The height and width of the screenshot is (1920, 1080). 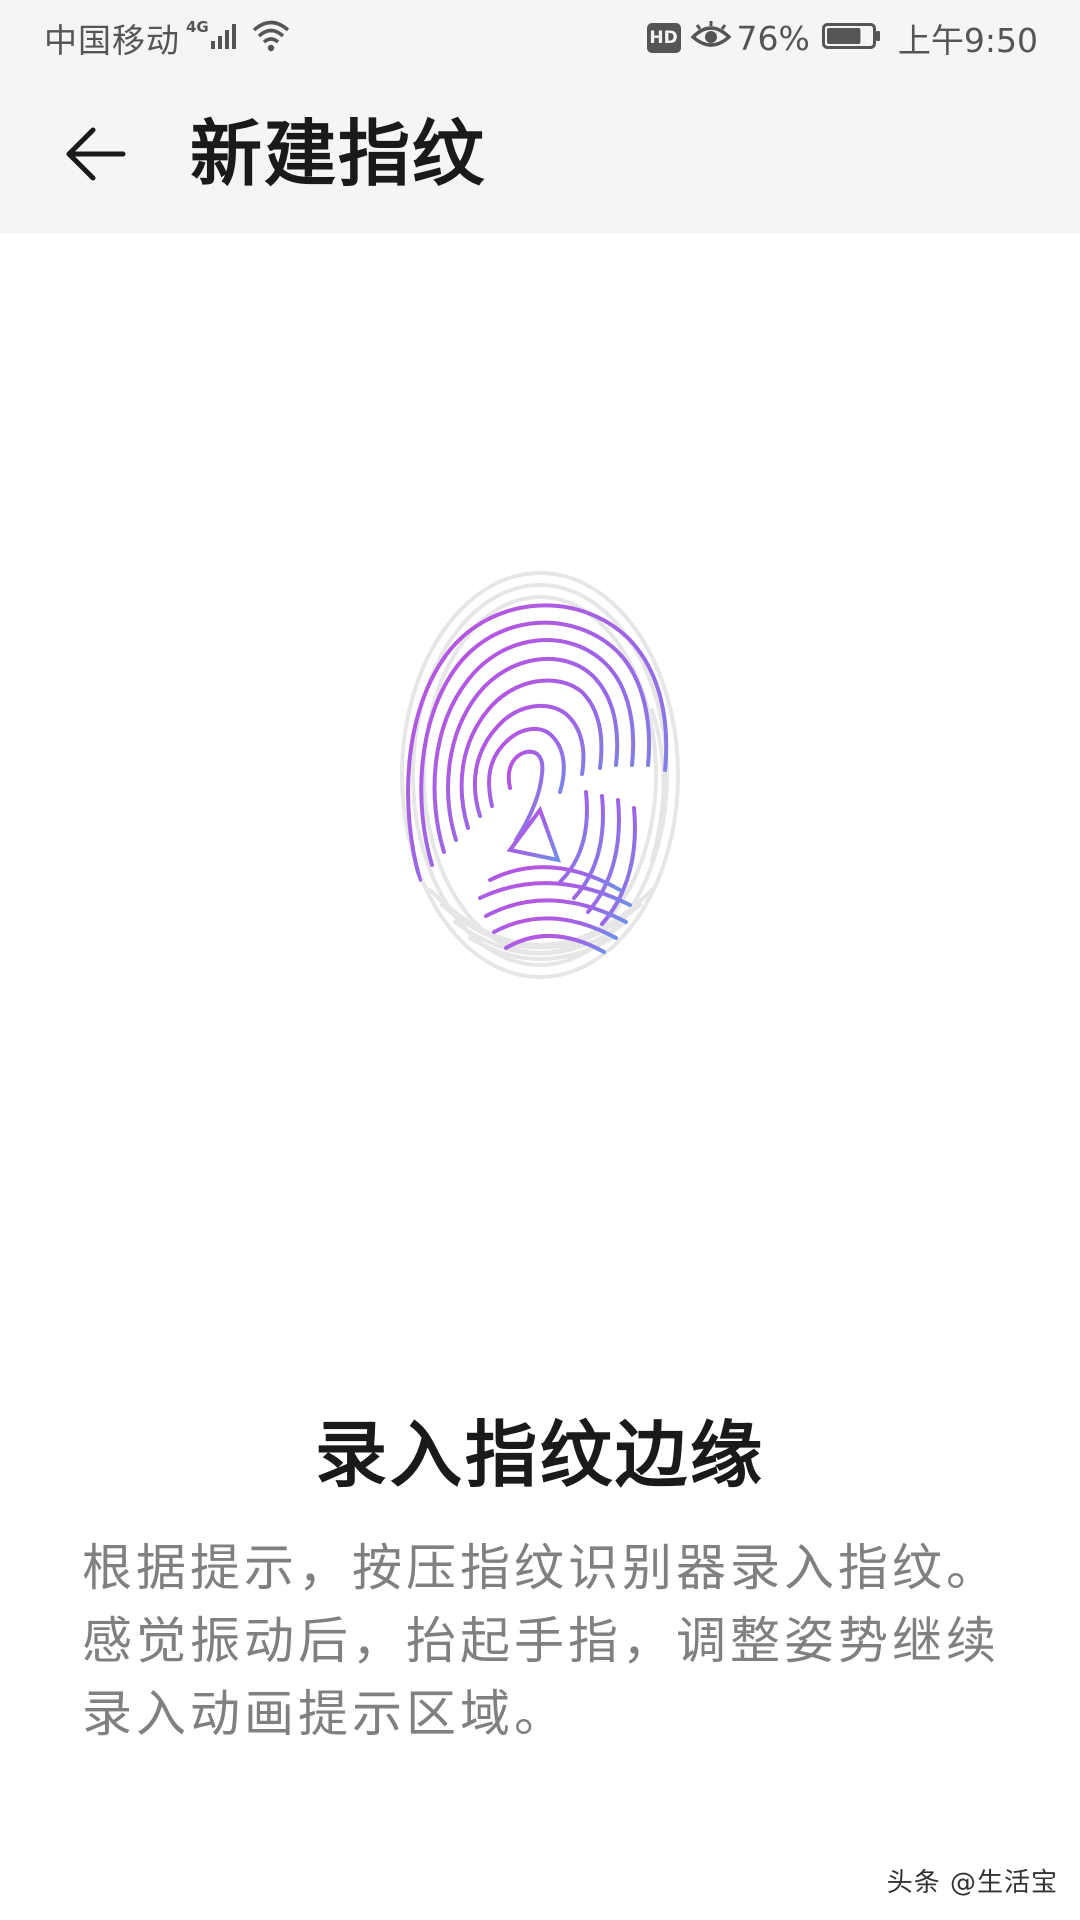 I want to click on fingerprint-icon, so click(x=540, y=775).